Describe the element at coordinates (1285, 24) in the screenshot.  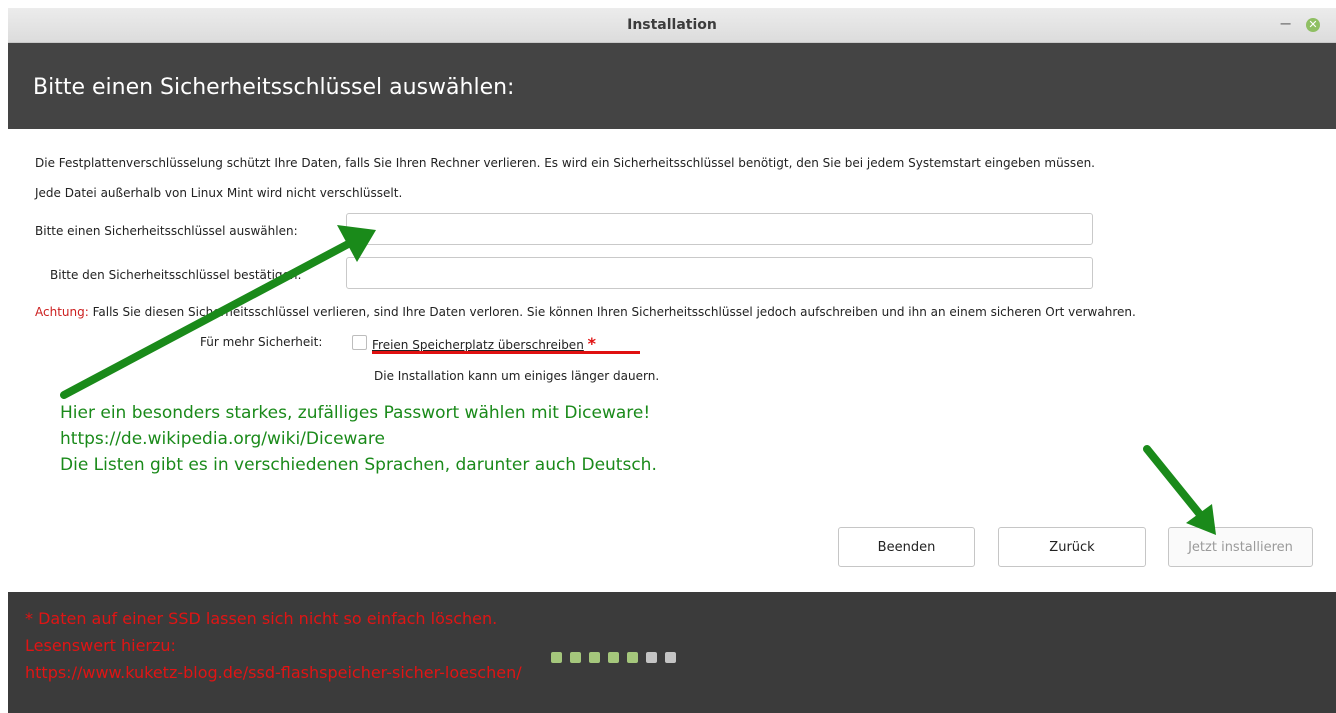
I see `minimize-icon: −` at that location.